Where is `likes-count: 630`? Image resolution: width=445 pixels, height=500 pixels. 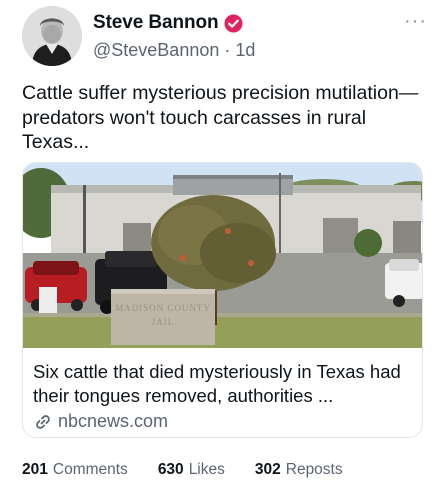 likes-count: 630 is located at coordinates (170, 469).